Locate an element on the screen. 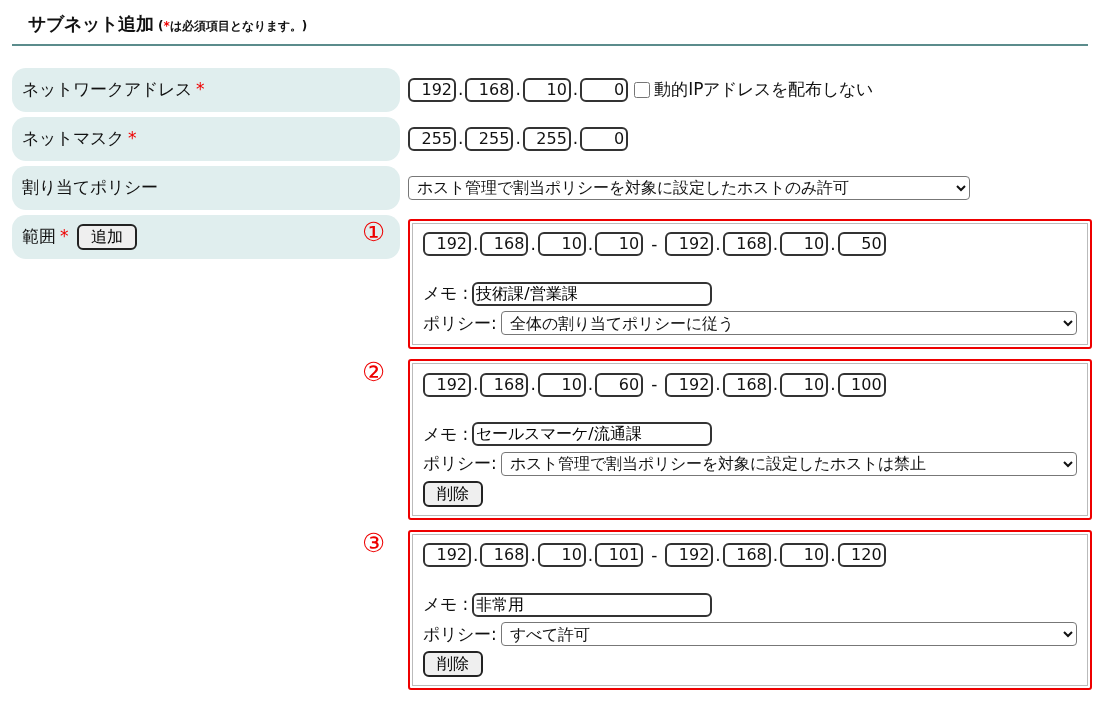 Image resolution: width=1093 pixels, height=720 pixels. policy-select: ホスト管理で割当ポリシーを対象に設定したホストは禁止 is located at coordinates (788, 463).